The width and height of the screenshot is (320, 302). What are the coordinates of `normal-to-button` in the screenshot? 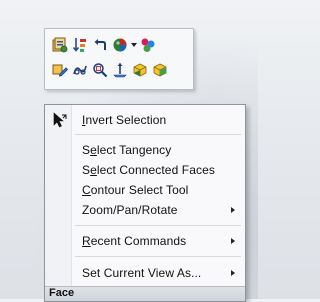 It's located at (120, 70).